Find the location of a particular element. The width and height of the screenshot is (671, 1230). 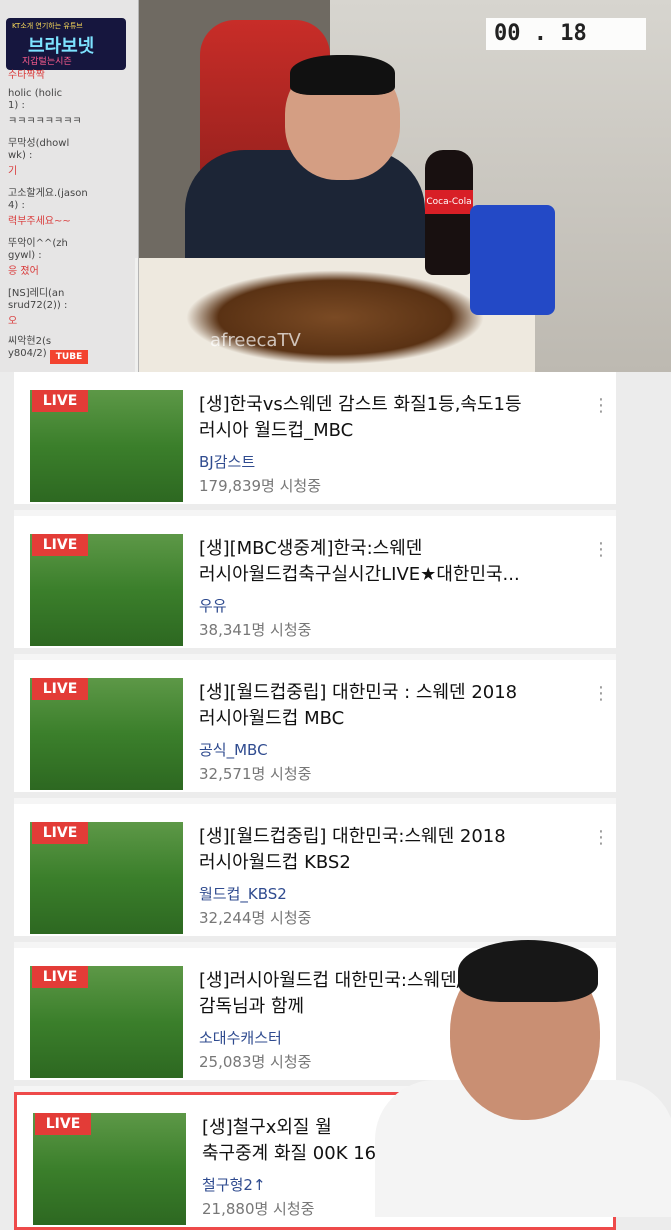

chat-line: 기 is located at coordinates (13, 171).